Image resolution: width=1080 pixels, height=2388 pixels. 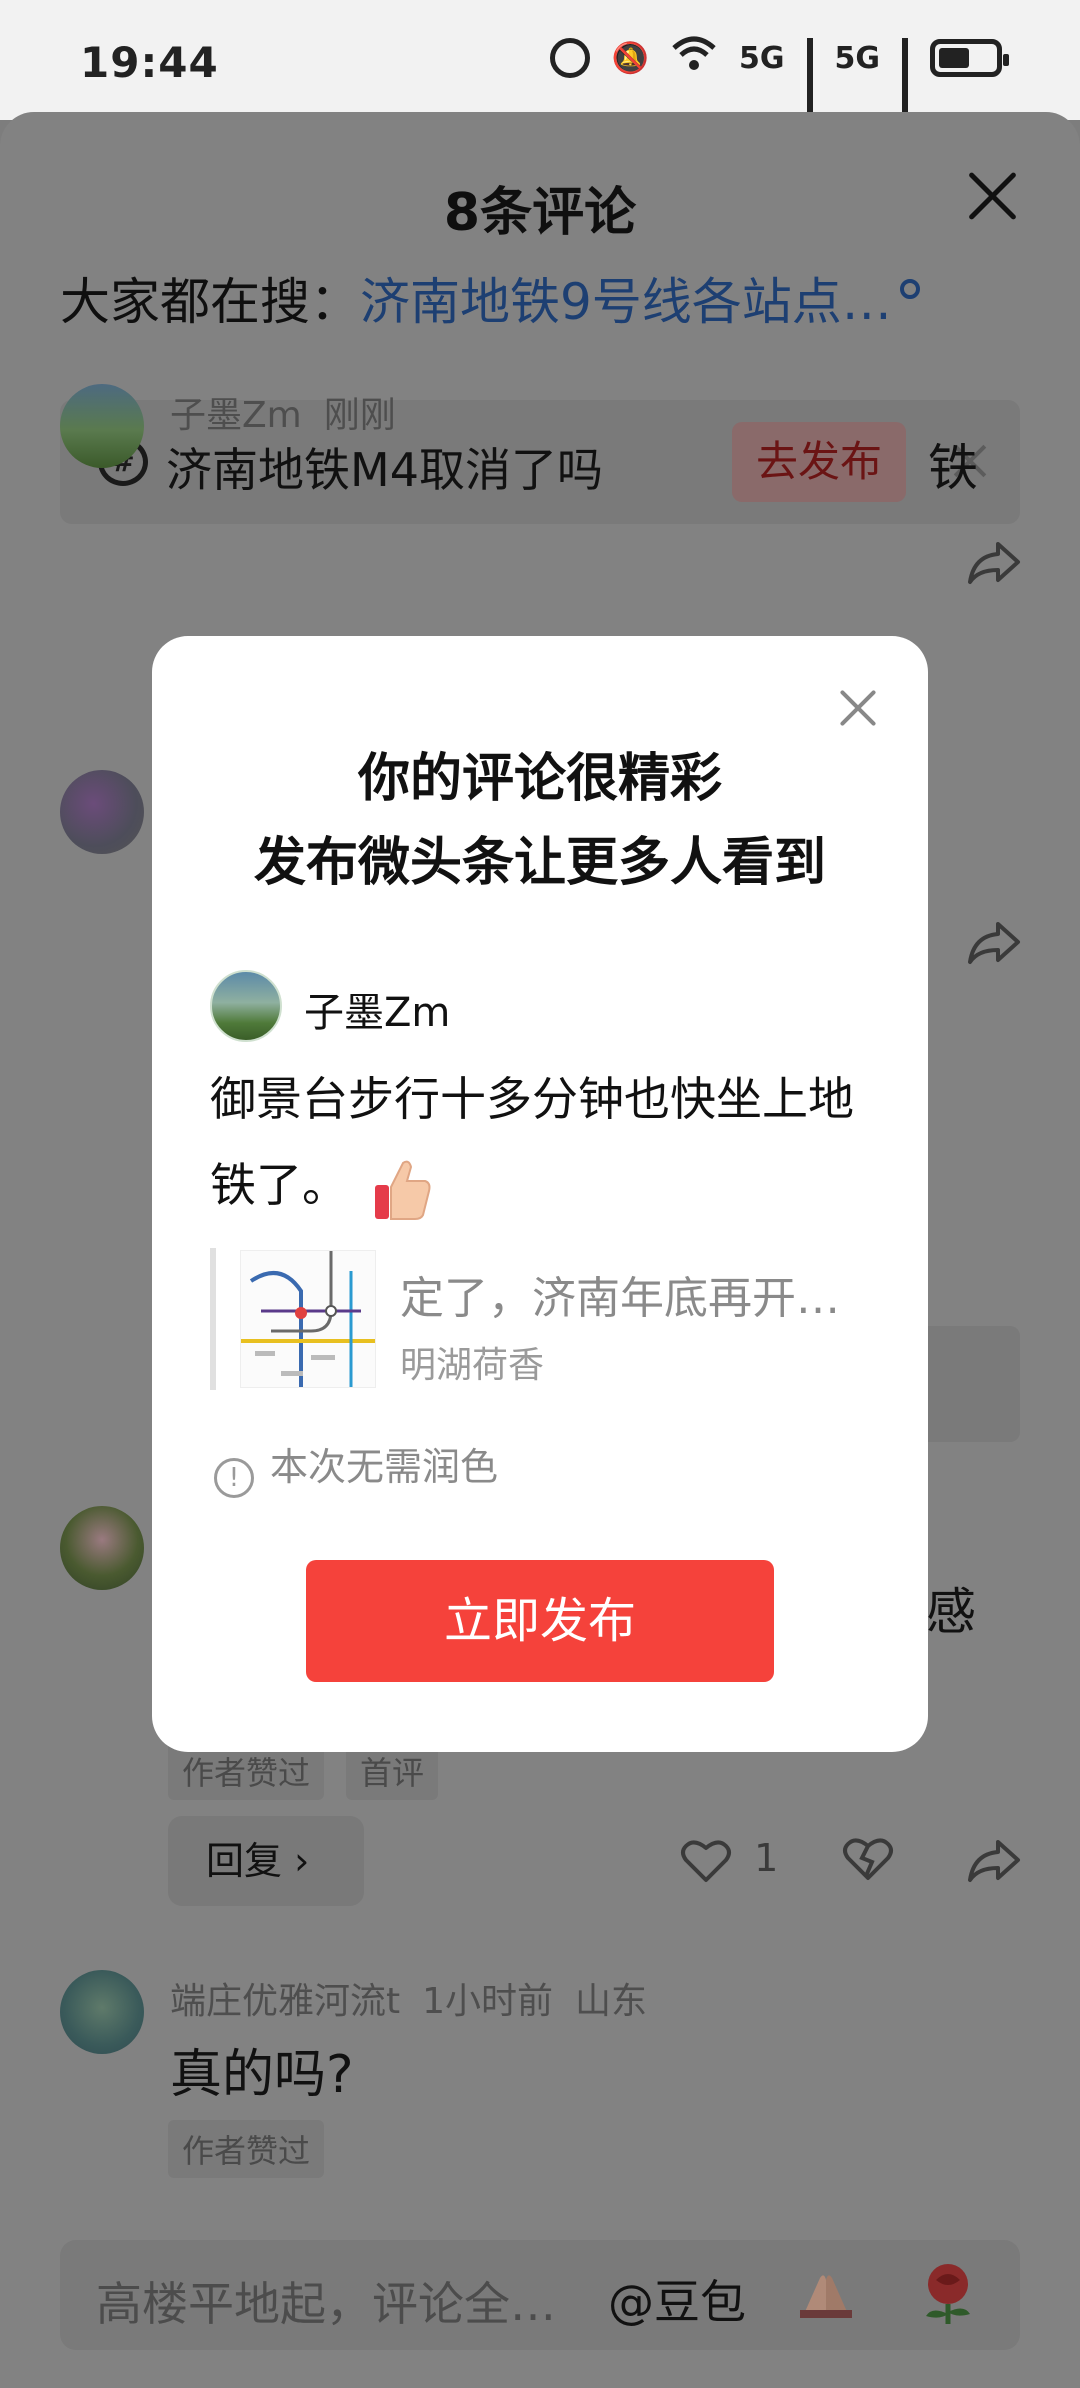 What do you see at coordinates (539, 779) in the screenshot?
I see `dialog-title-line1: 你的评论很精彩` at bounding box center [539, 779].